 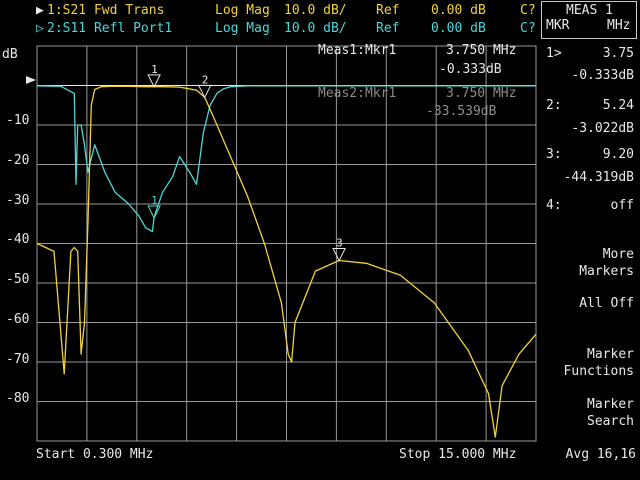 What do you see at coordinates (10, 54) in the screenshot?
I see `y-unit-label: dB` at bounding box center [10, 54].